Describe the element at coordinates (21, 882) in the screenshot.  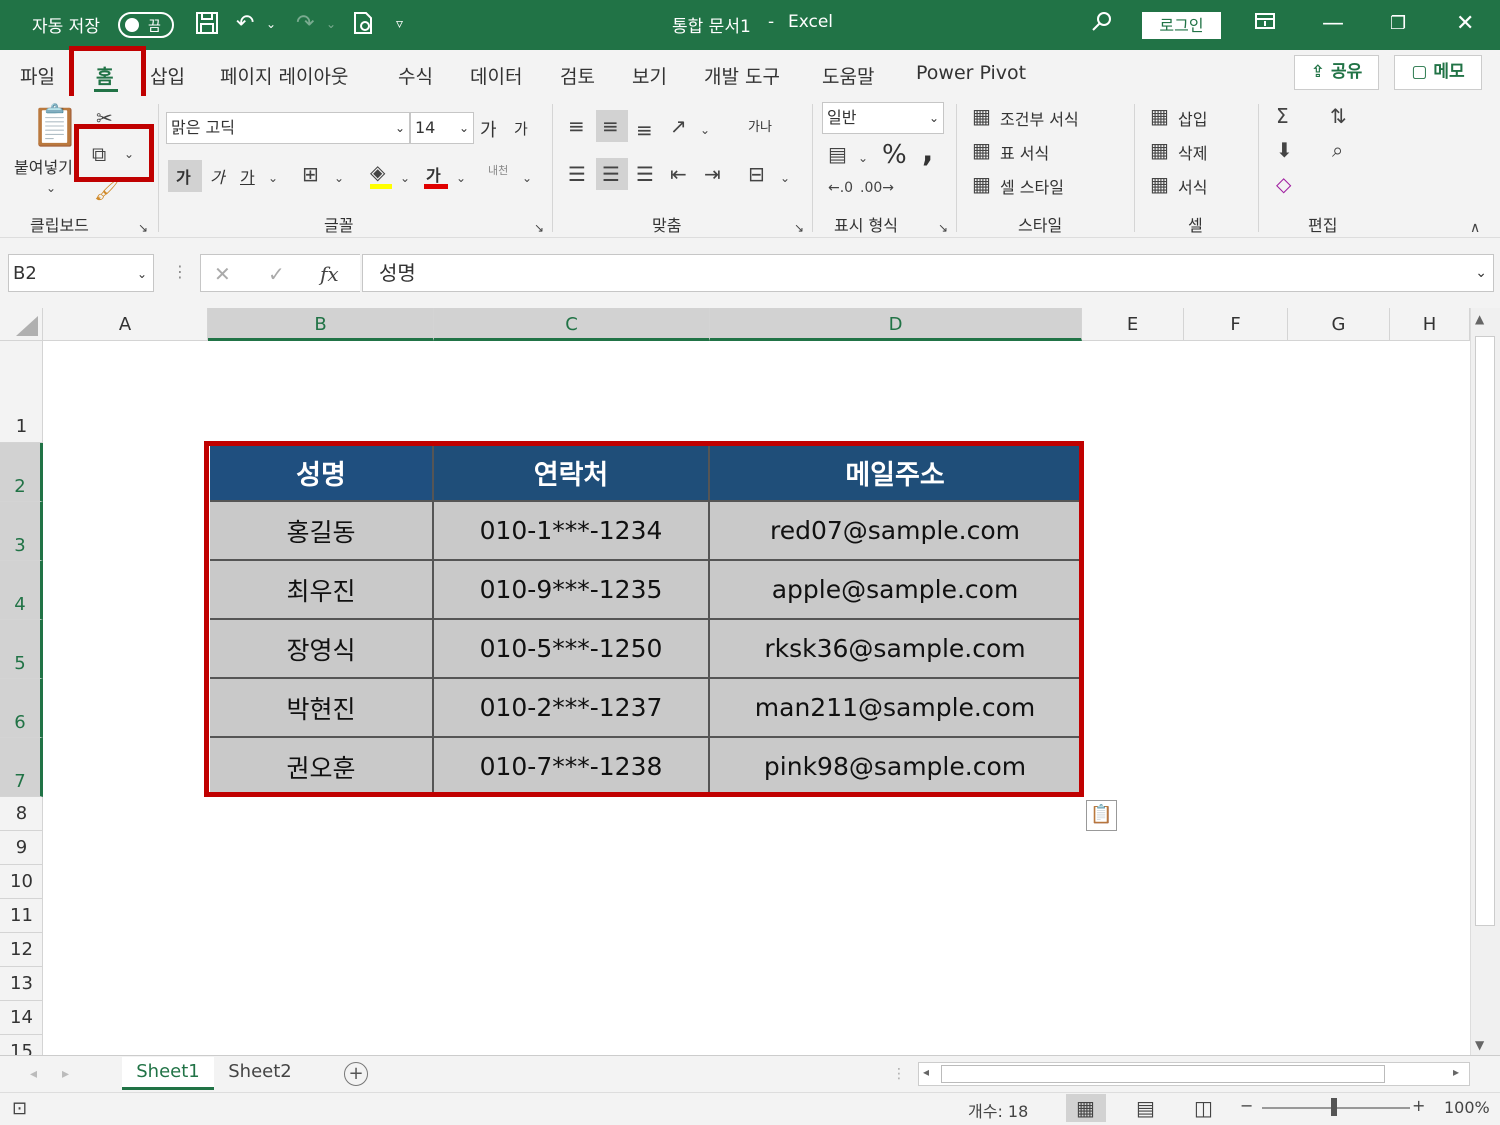
I see `row-header-10: 10` at that location.